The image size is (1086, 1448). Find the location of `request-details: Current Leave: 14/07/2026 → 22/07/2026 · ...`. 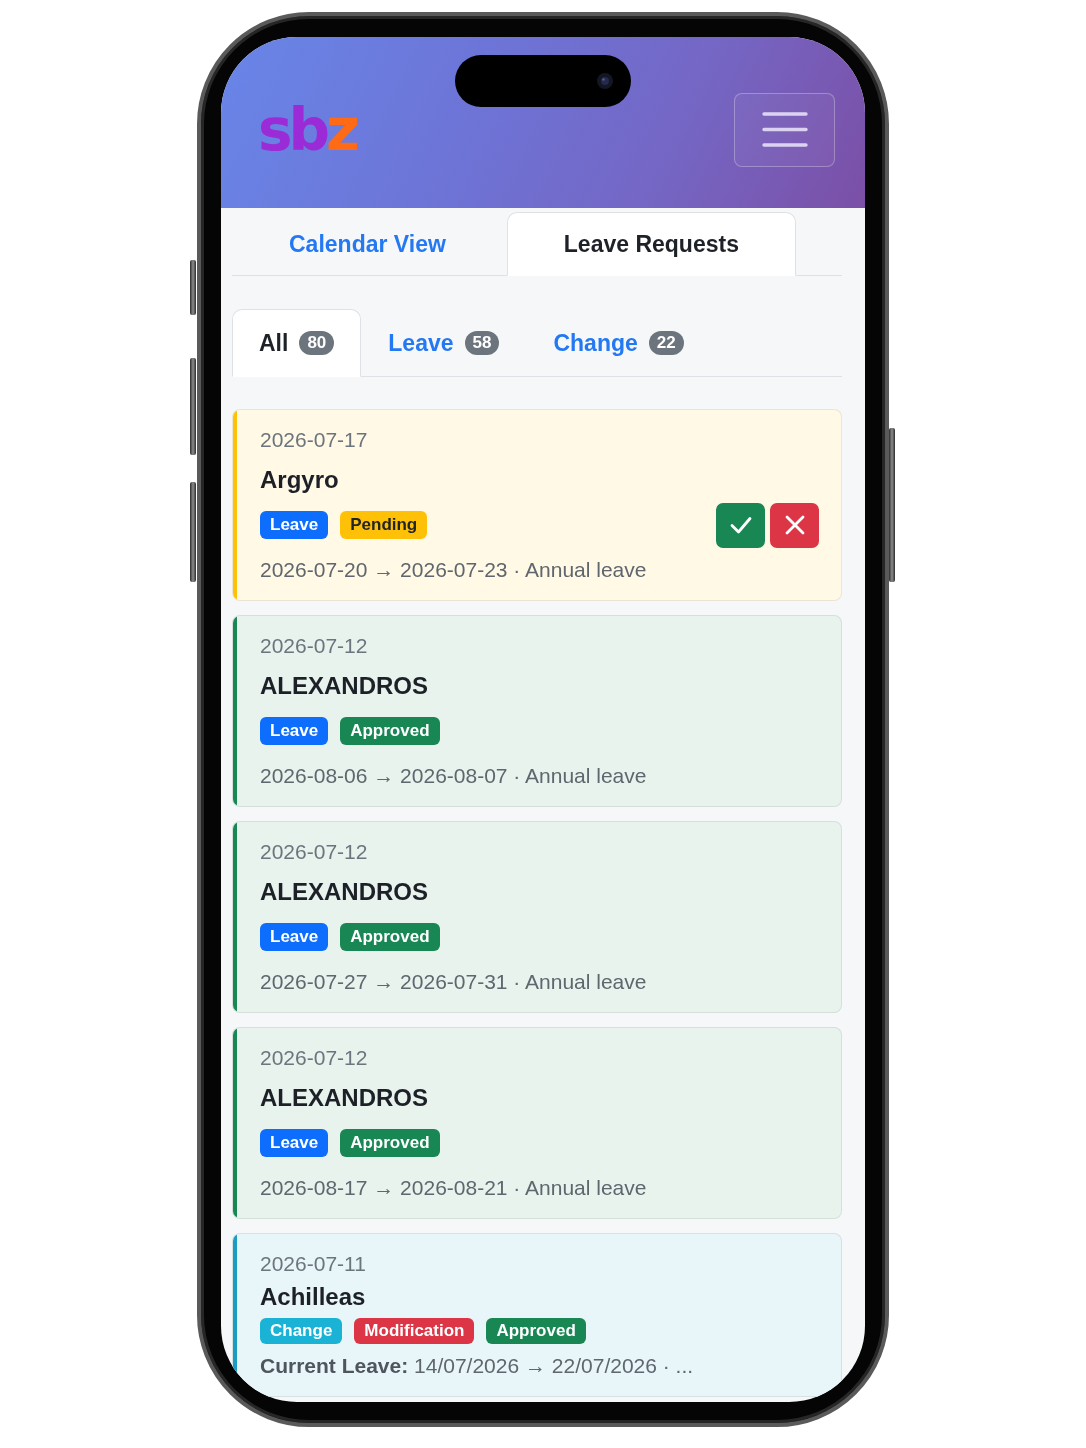

request-details: Current Leave: 14/07/2026 → 22/07/2026 · ... is located at coordinates (477, 1366).